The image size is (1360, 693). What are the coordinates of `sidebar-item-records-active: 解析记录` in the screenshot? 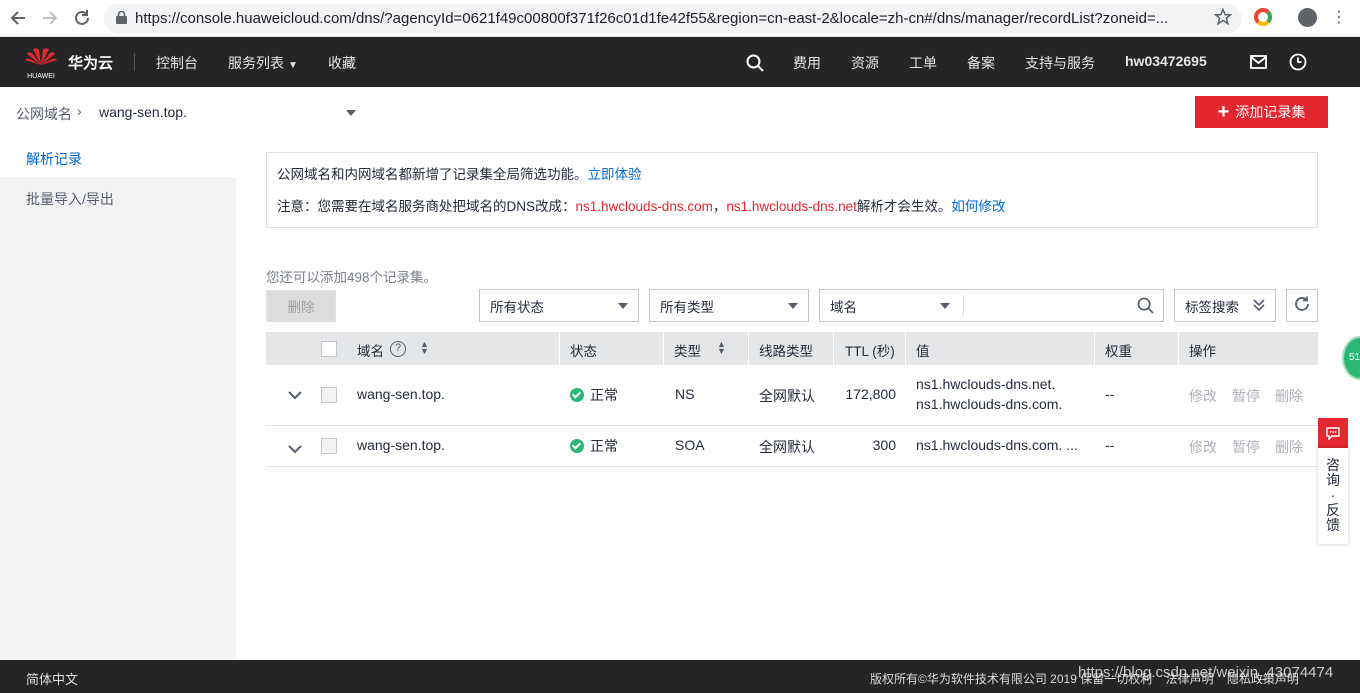 It's located at (54, 159).